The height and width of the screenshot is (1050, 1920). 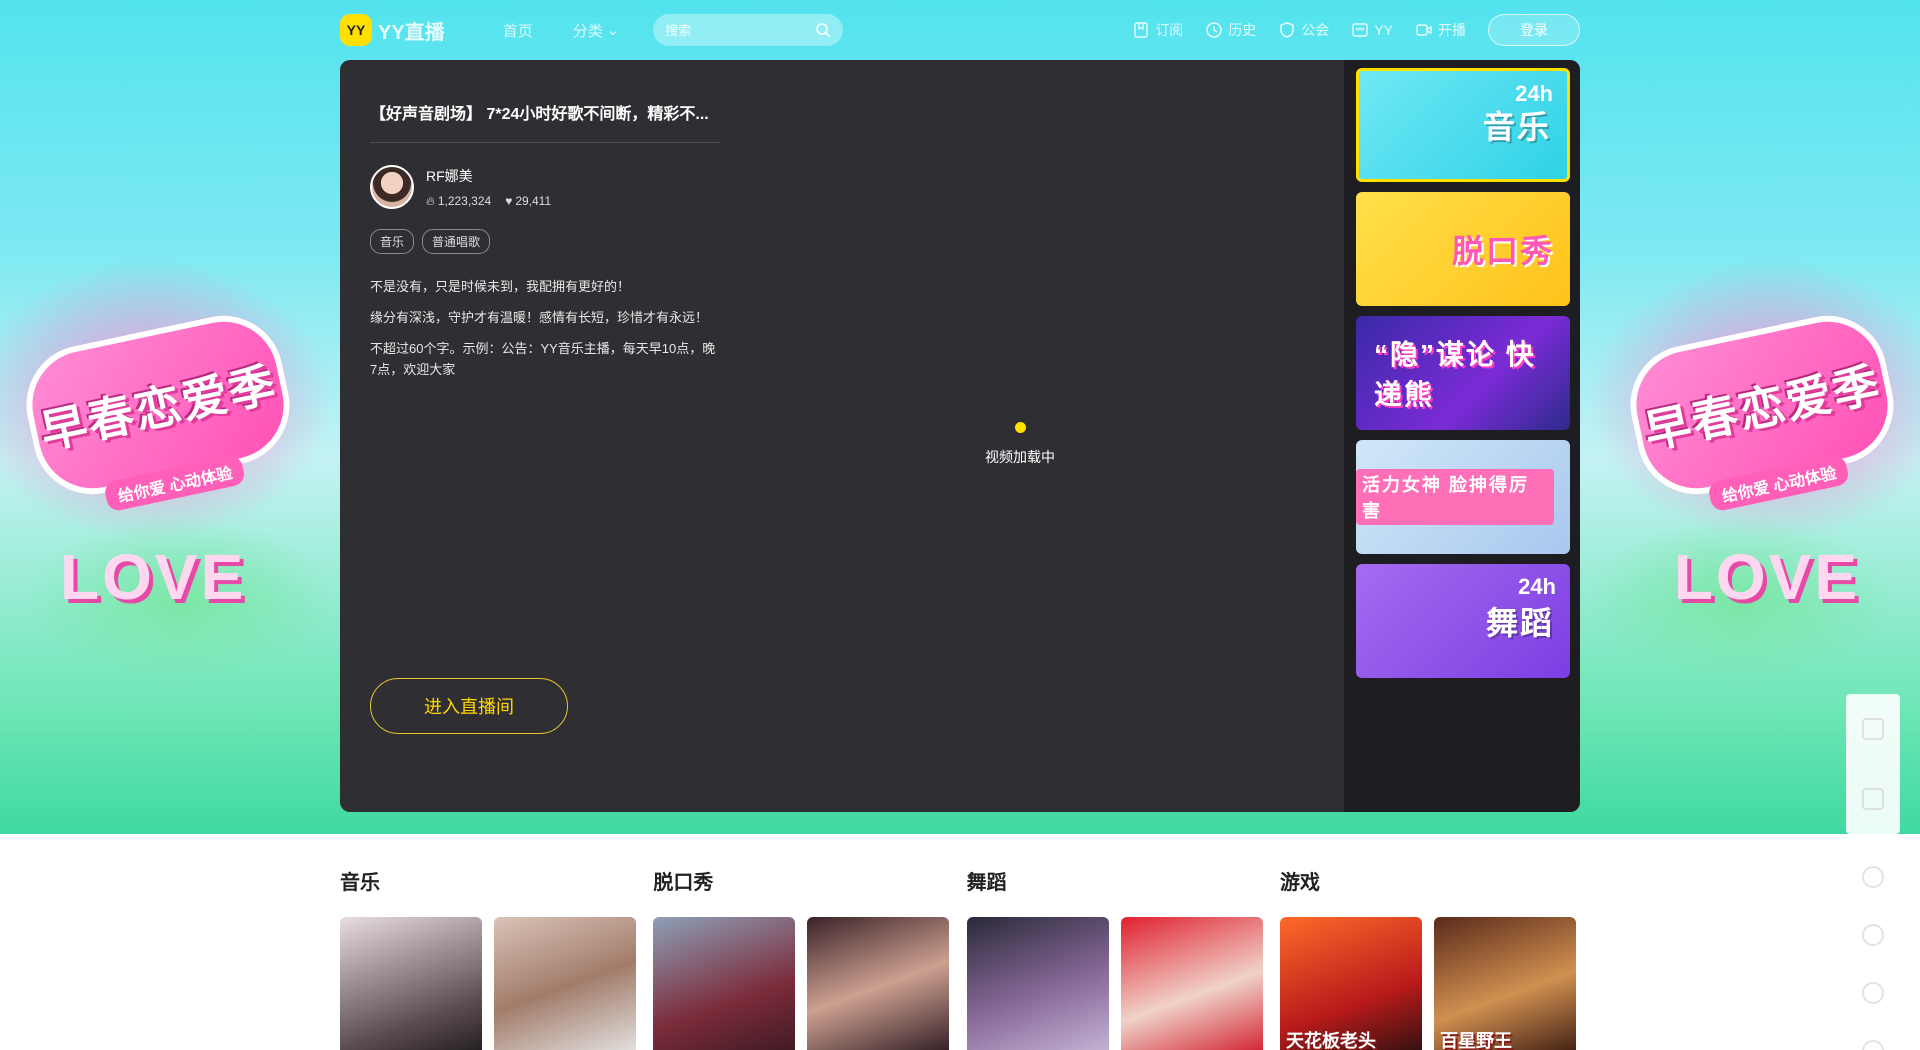 What do you see at coordinates (500, 286) in the screenshot?
I see `description-line: 不是没有，只是时候未到，我配拥有更好的！` at bounding box center [500, 286].